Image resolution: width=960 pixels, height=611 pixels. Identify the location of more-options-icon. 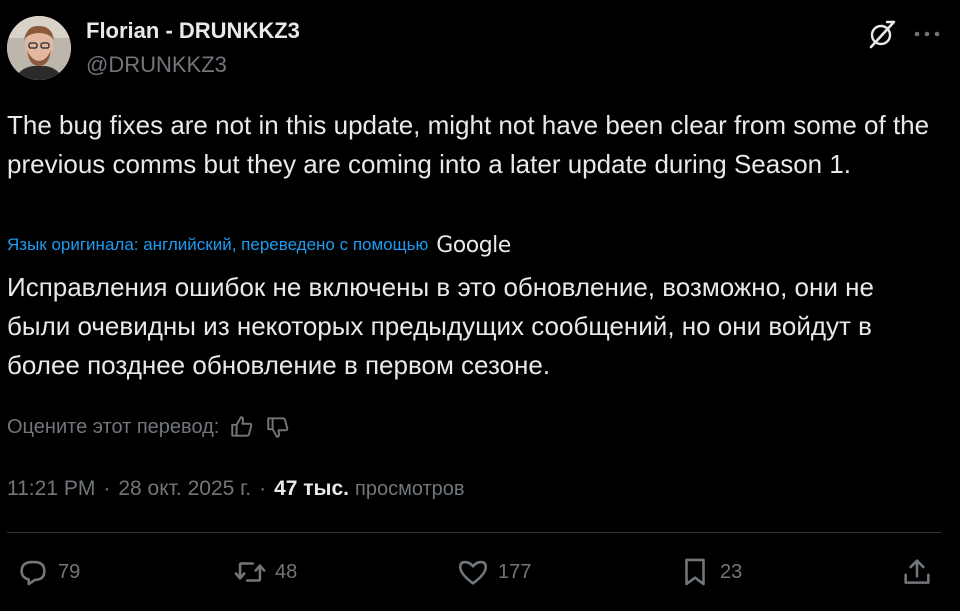
(927, 35).